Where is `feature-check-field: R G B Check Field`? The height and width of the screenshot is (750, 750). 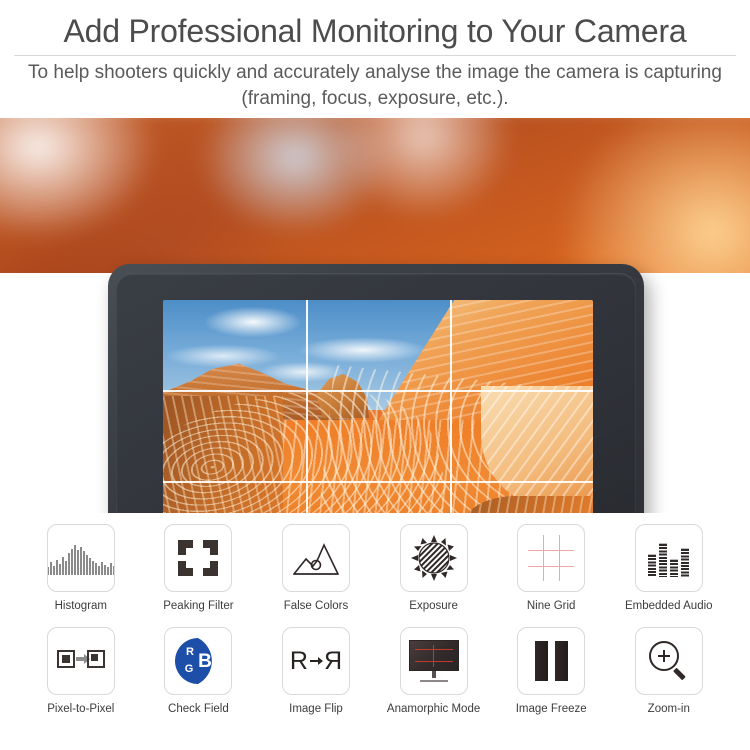 feature-check-field: R G B Check Field is located at coordinates (199, 671).